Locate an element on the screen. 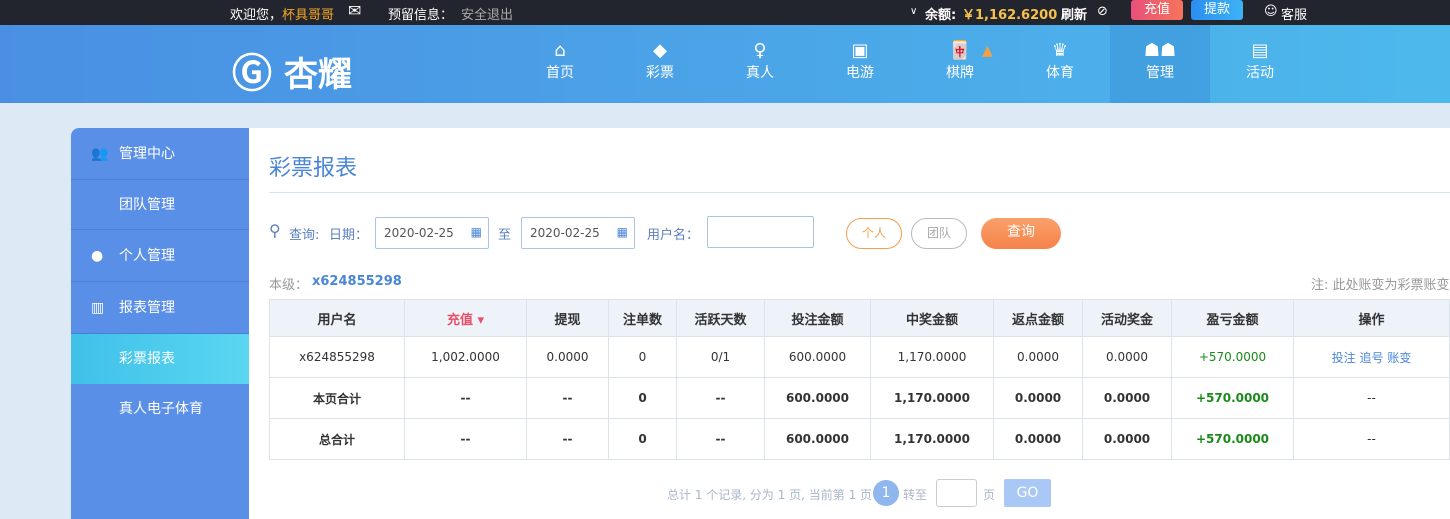  mahjong-icon: 🀄 is located at coordinates (960, 50).